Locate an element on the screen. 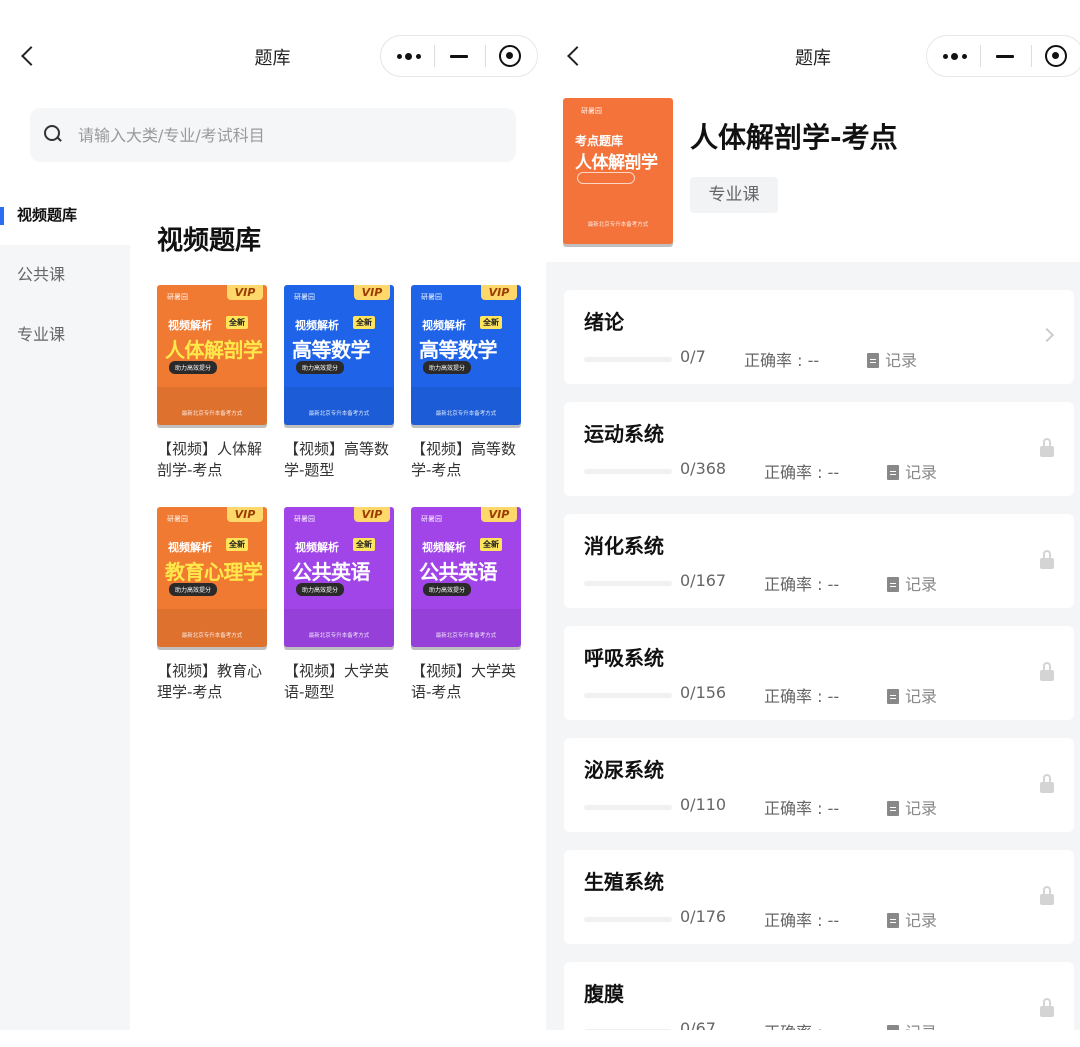 This screenshot has height=1047, width=1080. sidebar-item-video-bank: 视频题库 is located at coordinates (65, 215).